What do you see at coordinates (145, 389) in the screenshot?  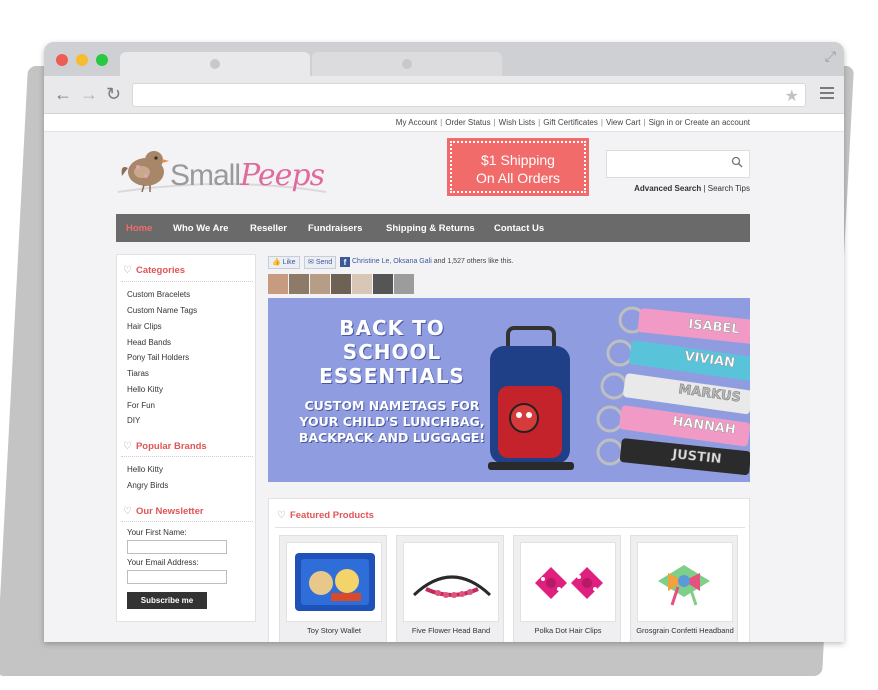 I see `category-link: Hello Kitty` at bounding box center [145, 389].